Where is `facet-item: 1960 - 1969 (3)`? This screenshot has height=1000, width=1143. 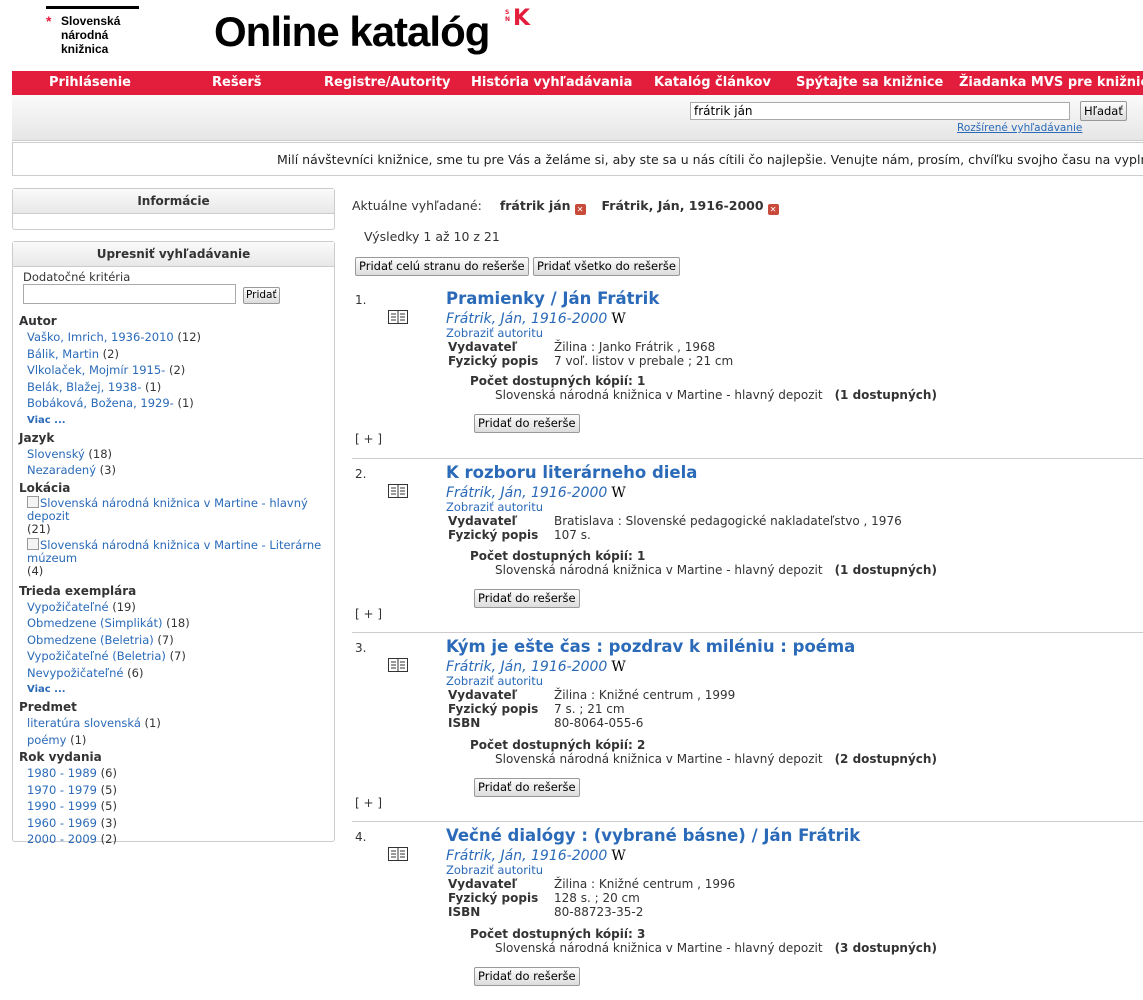
facet-item: 1960 - 1969 (3) is located at coordinates (171, 823).